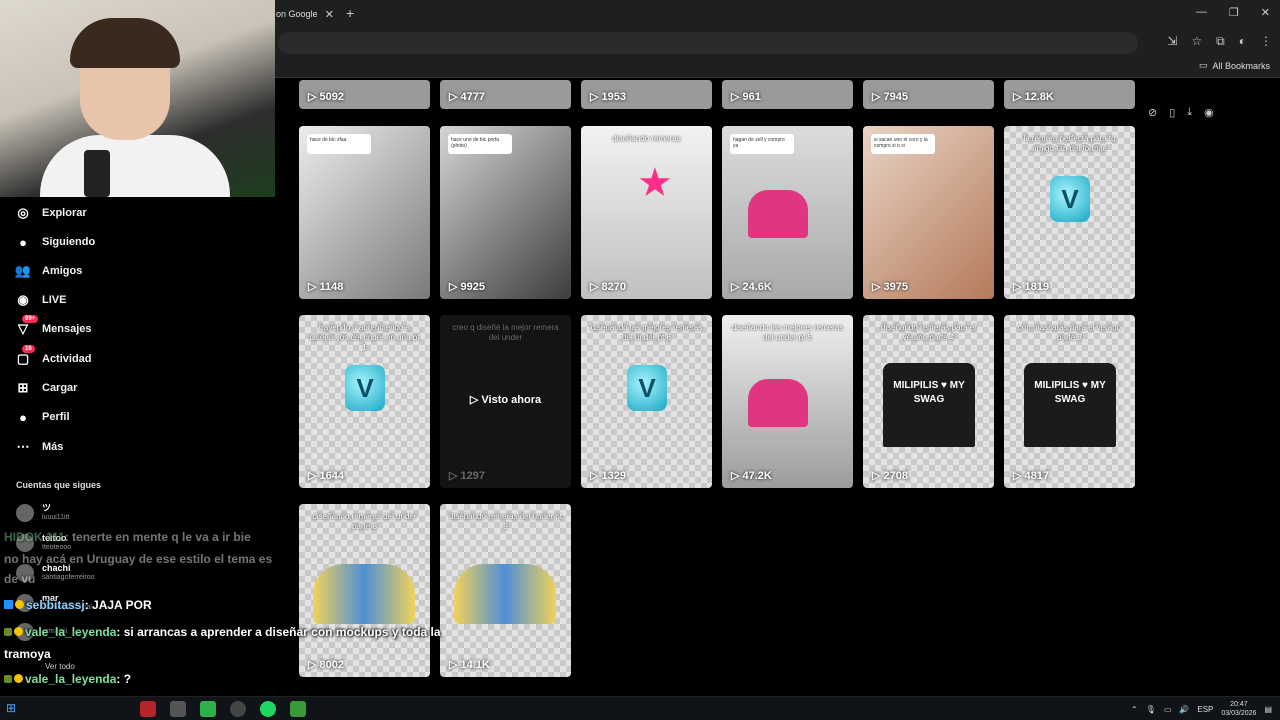 Image resolution: width=1280 pixels, height=720 pixels. I want to click on following-account: ツ luuui11itt, so click(43, 513).